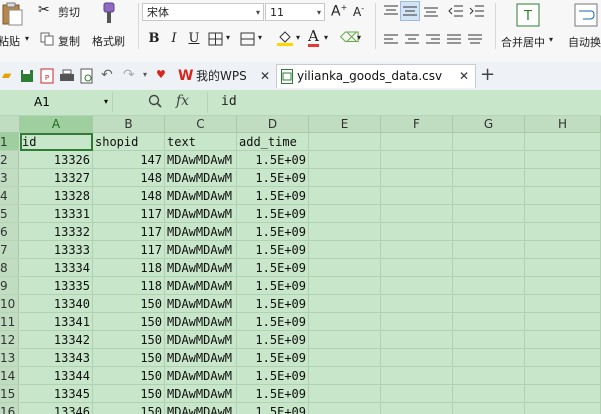  What do you see at coordinates (67, 76) in the screenshot?
I see `print-icon` at bounding box center [67, 76].